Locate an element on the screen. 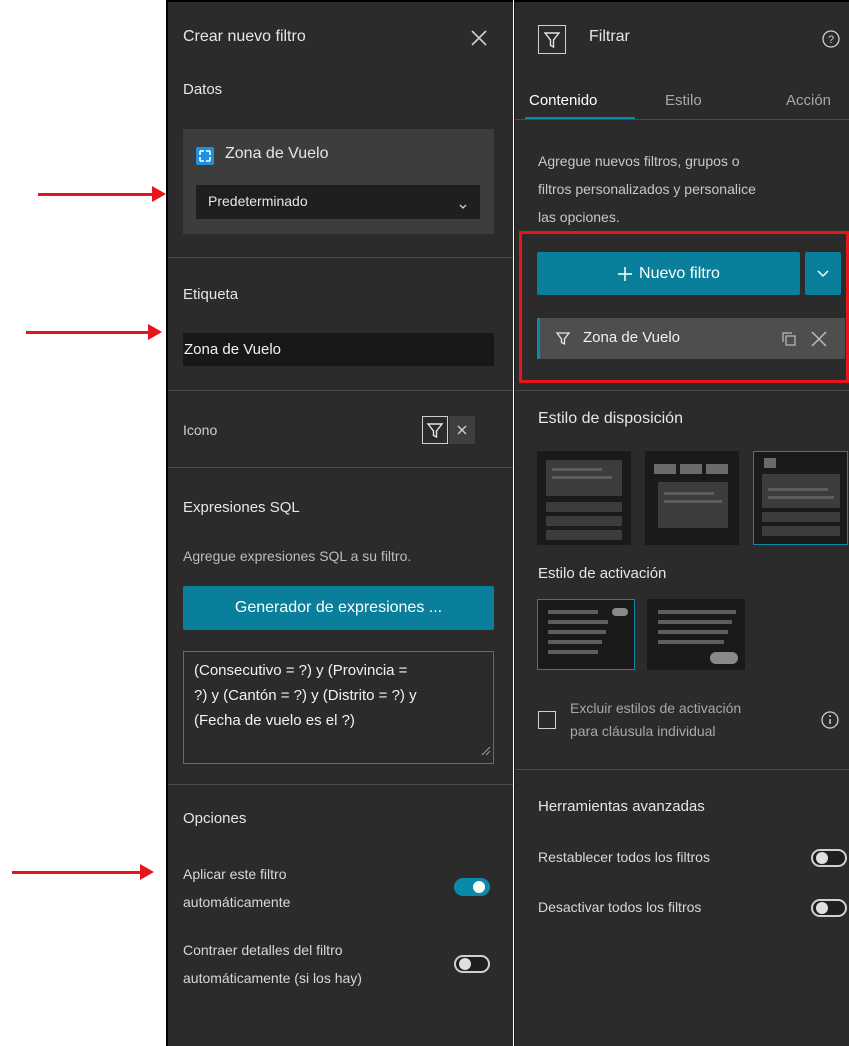 The image size is (849, 1046). sql-hint: Agregue expresiones SQL a su filtro. is located at coordinates (297, 556).